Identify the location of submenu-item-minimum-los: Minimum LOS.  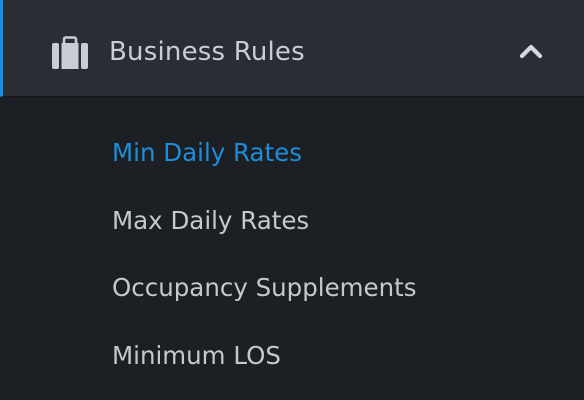
(196, 356).